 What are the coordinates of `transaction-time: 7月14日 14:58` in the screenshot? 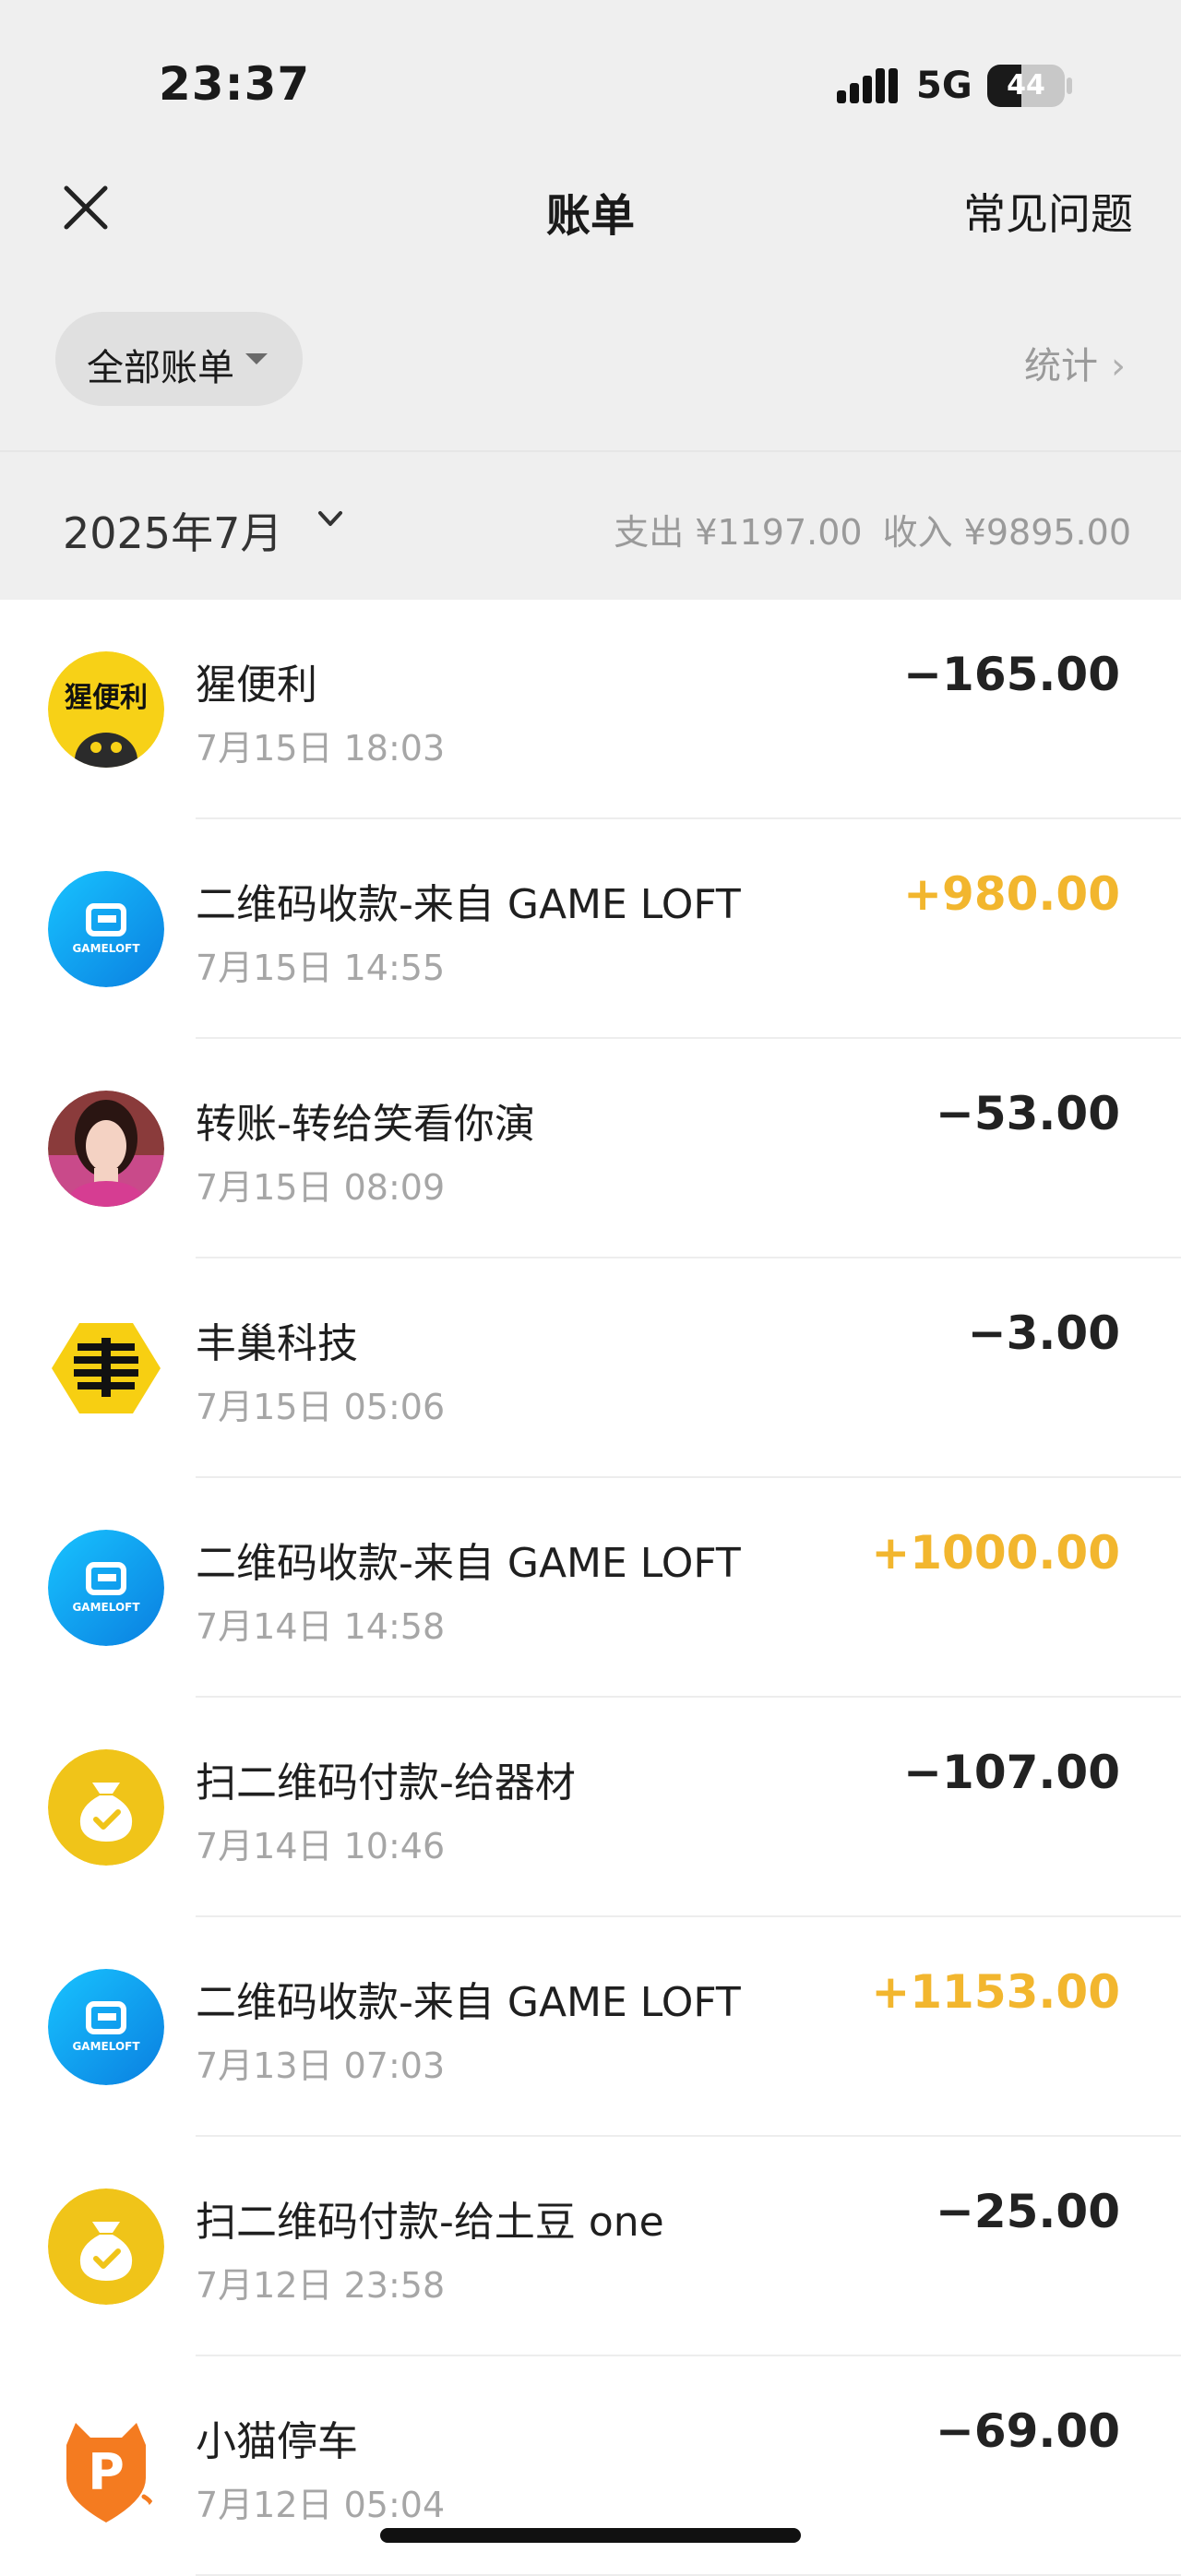 It's located at (321, 1626).